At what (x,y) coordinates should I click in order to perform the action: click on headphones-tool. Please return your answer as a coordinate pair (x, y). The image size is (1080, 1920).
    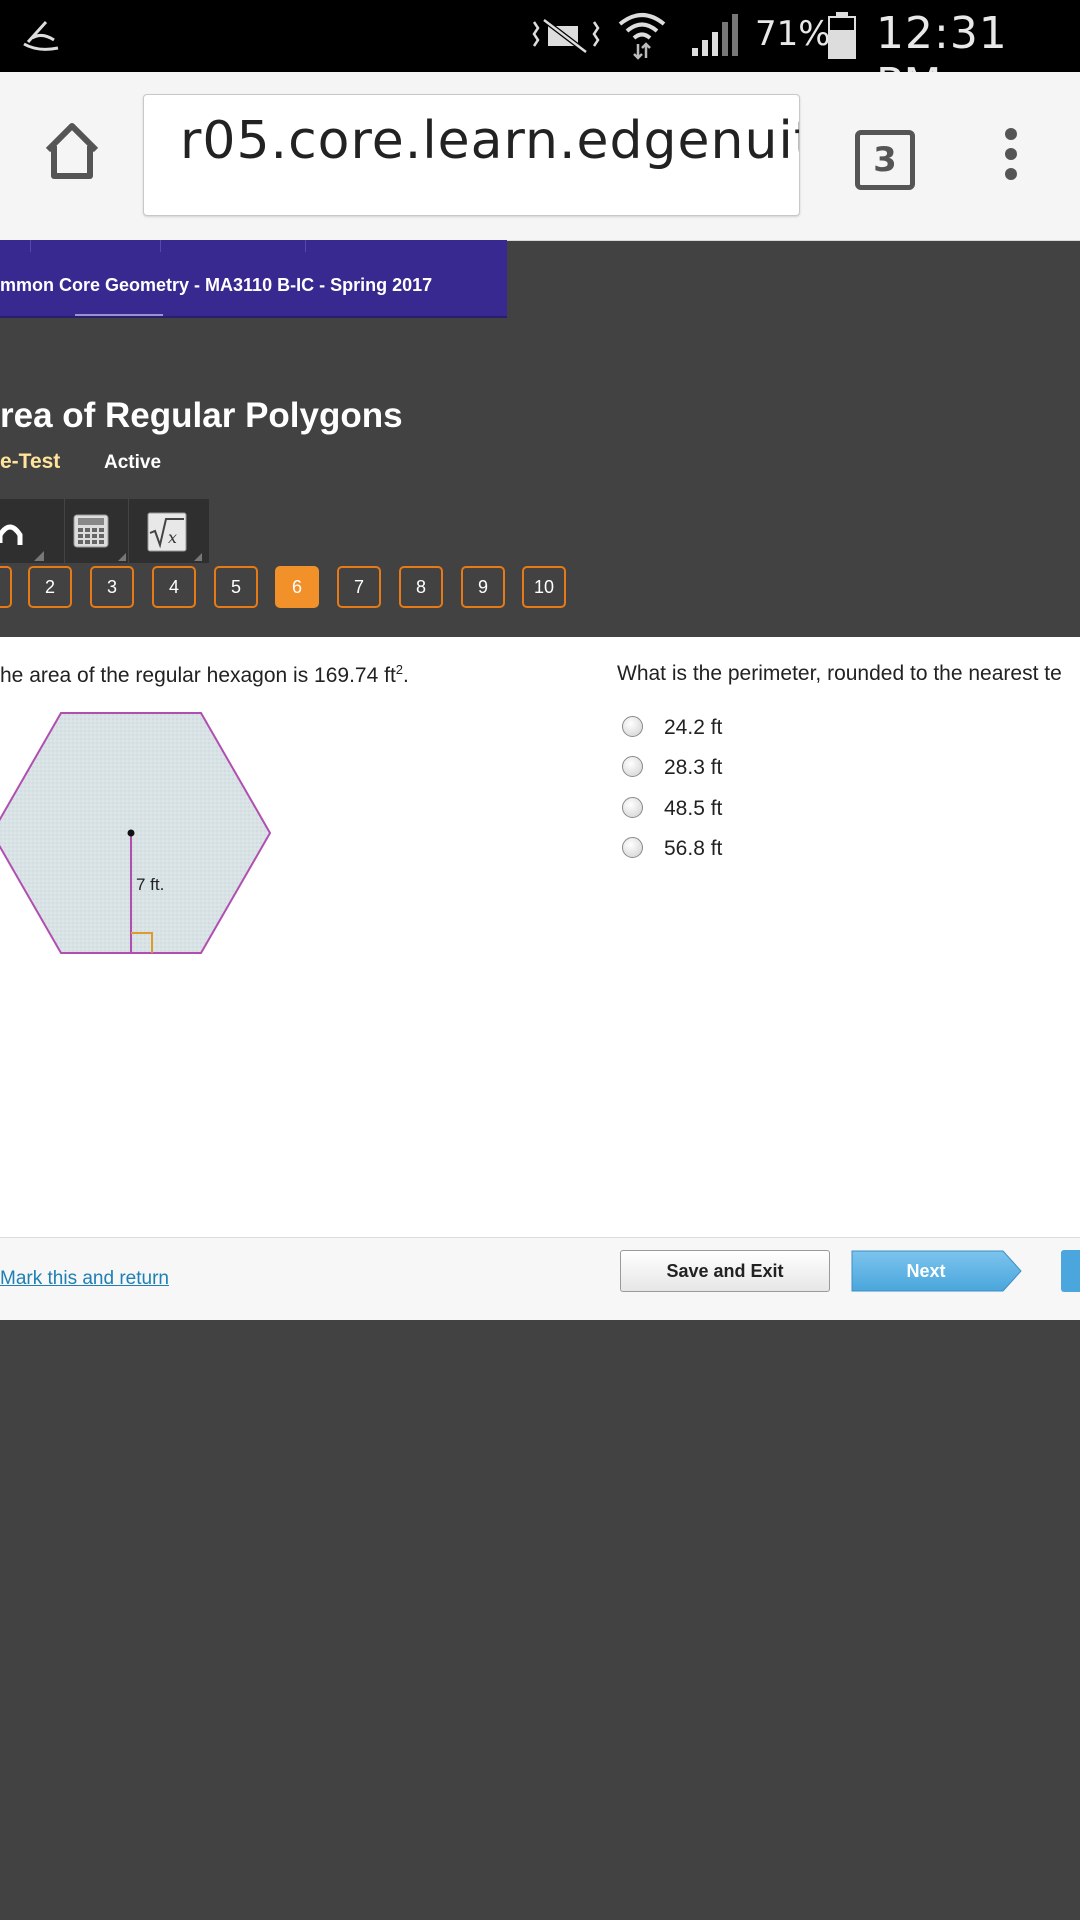
    Looking at the image, I should click on (32, 531).